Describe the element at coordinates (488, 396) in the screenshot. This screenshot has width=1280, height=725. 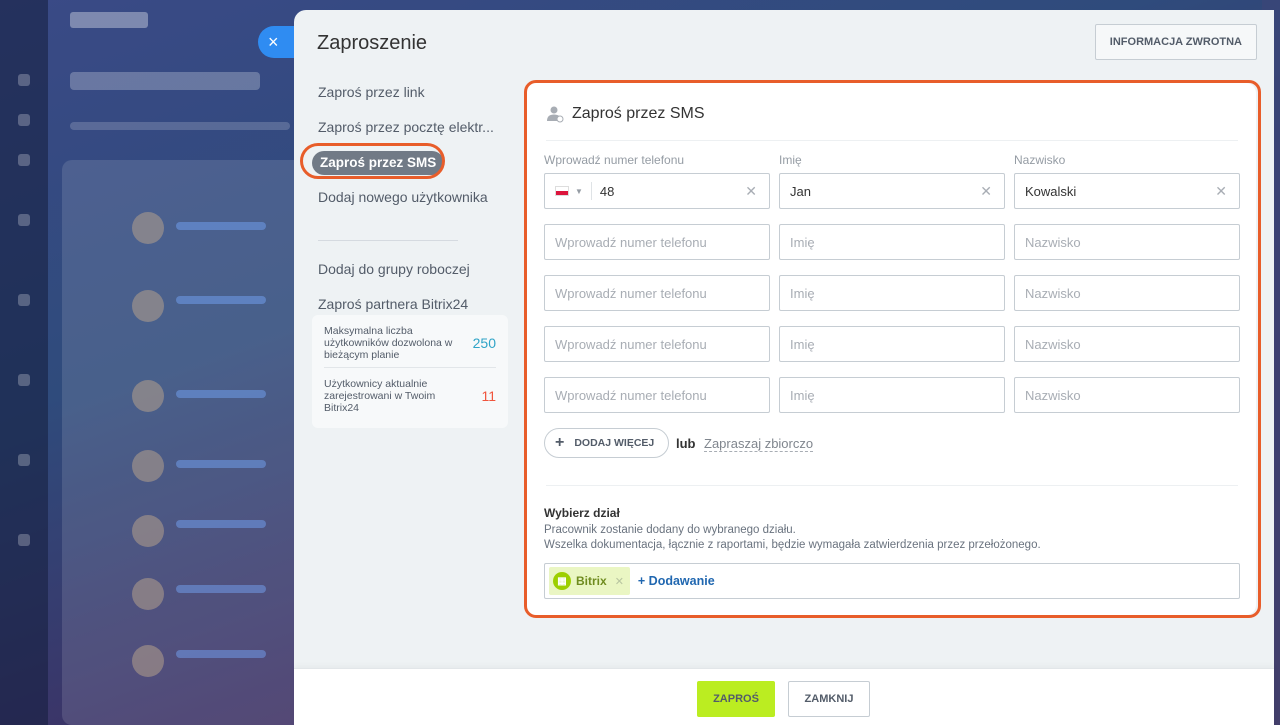
I see `current-users-value: 11` at that location.